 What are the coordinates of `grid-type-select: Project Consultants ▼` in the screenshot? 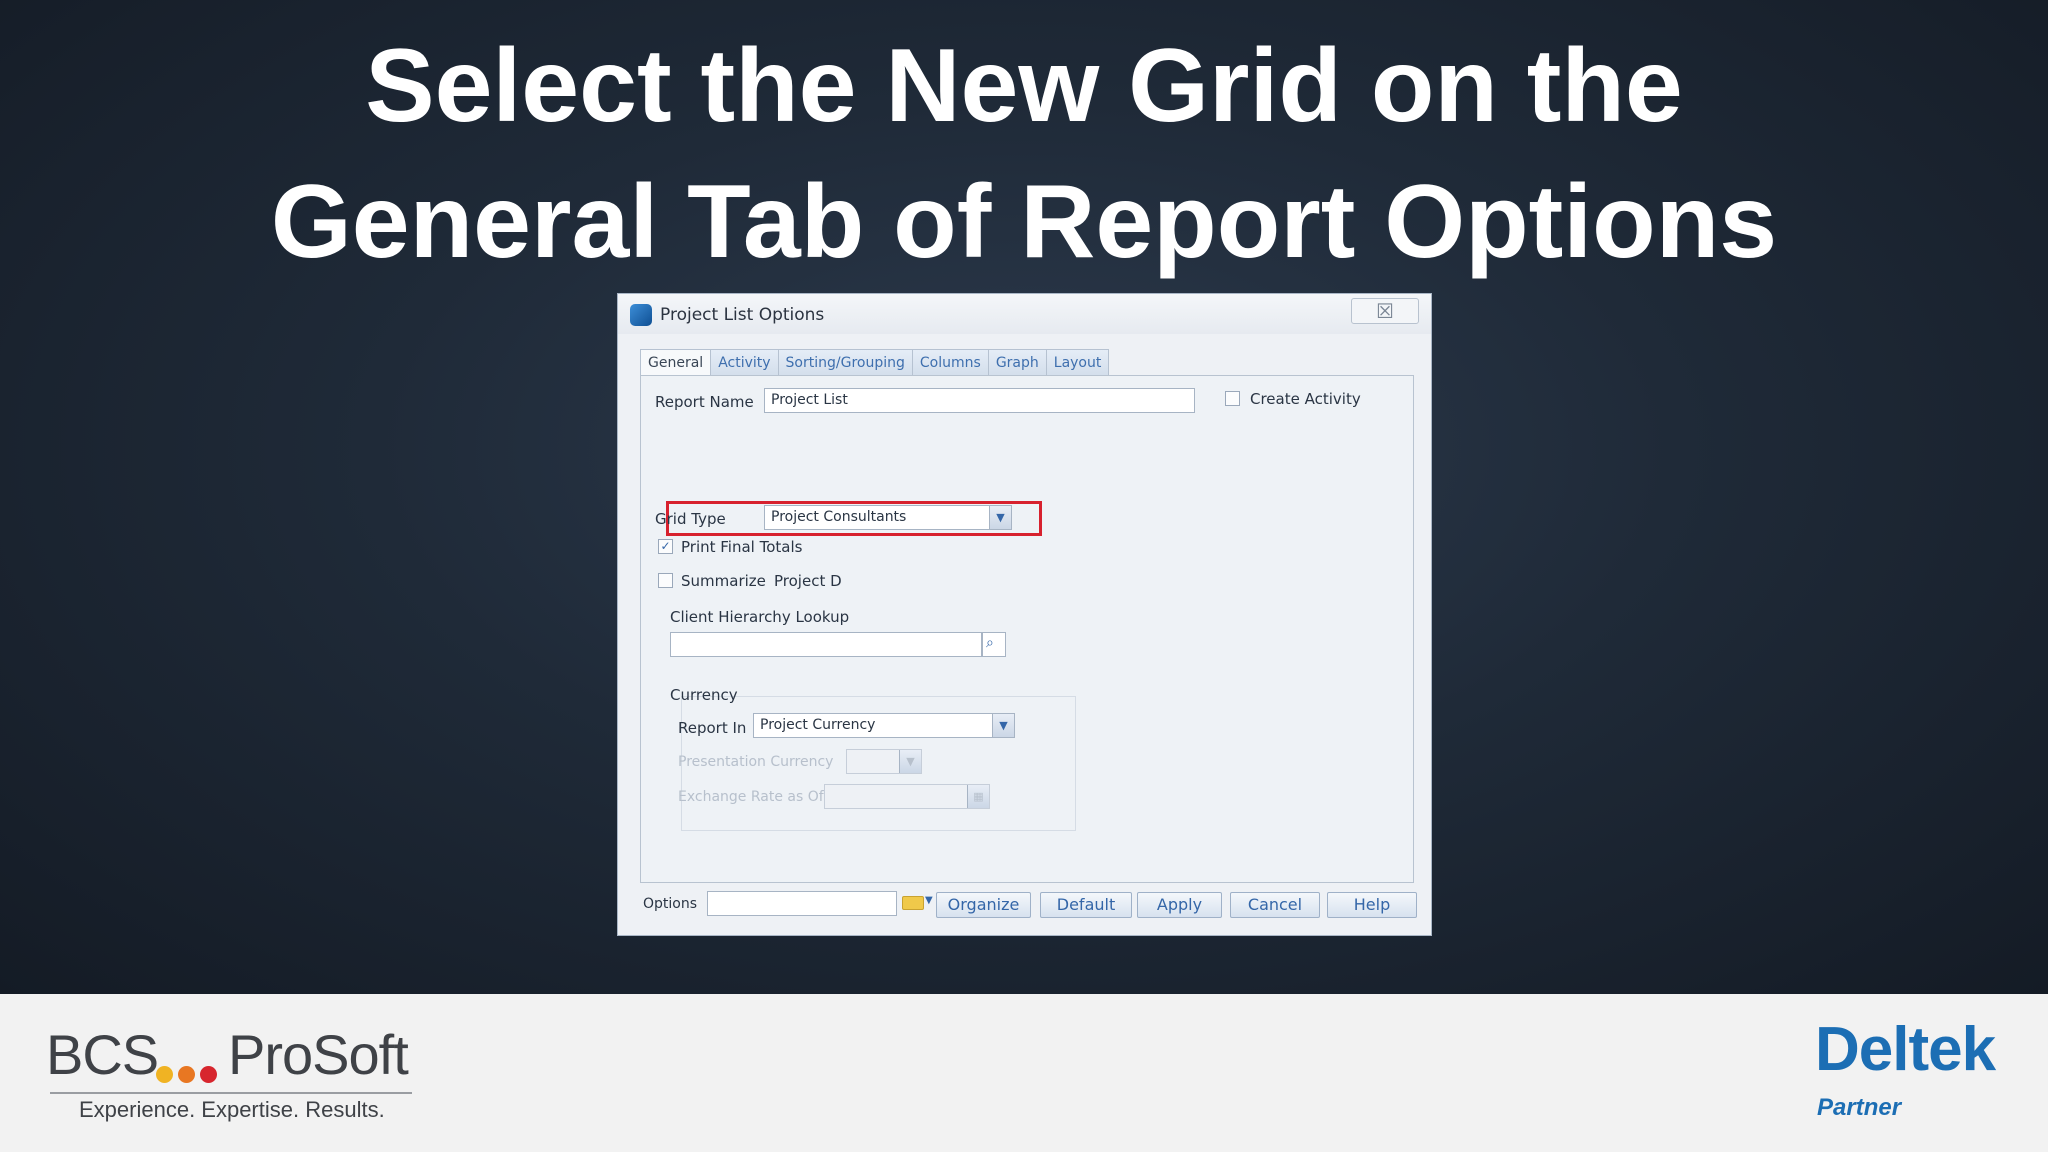 It's located at (888, 517).